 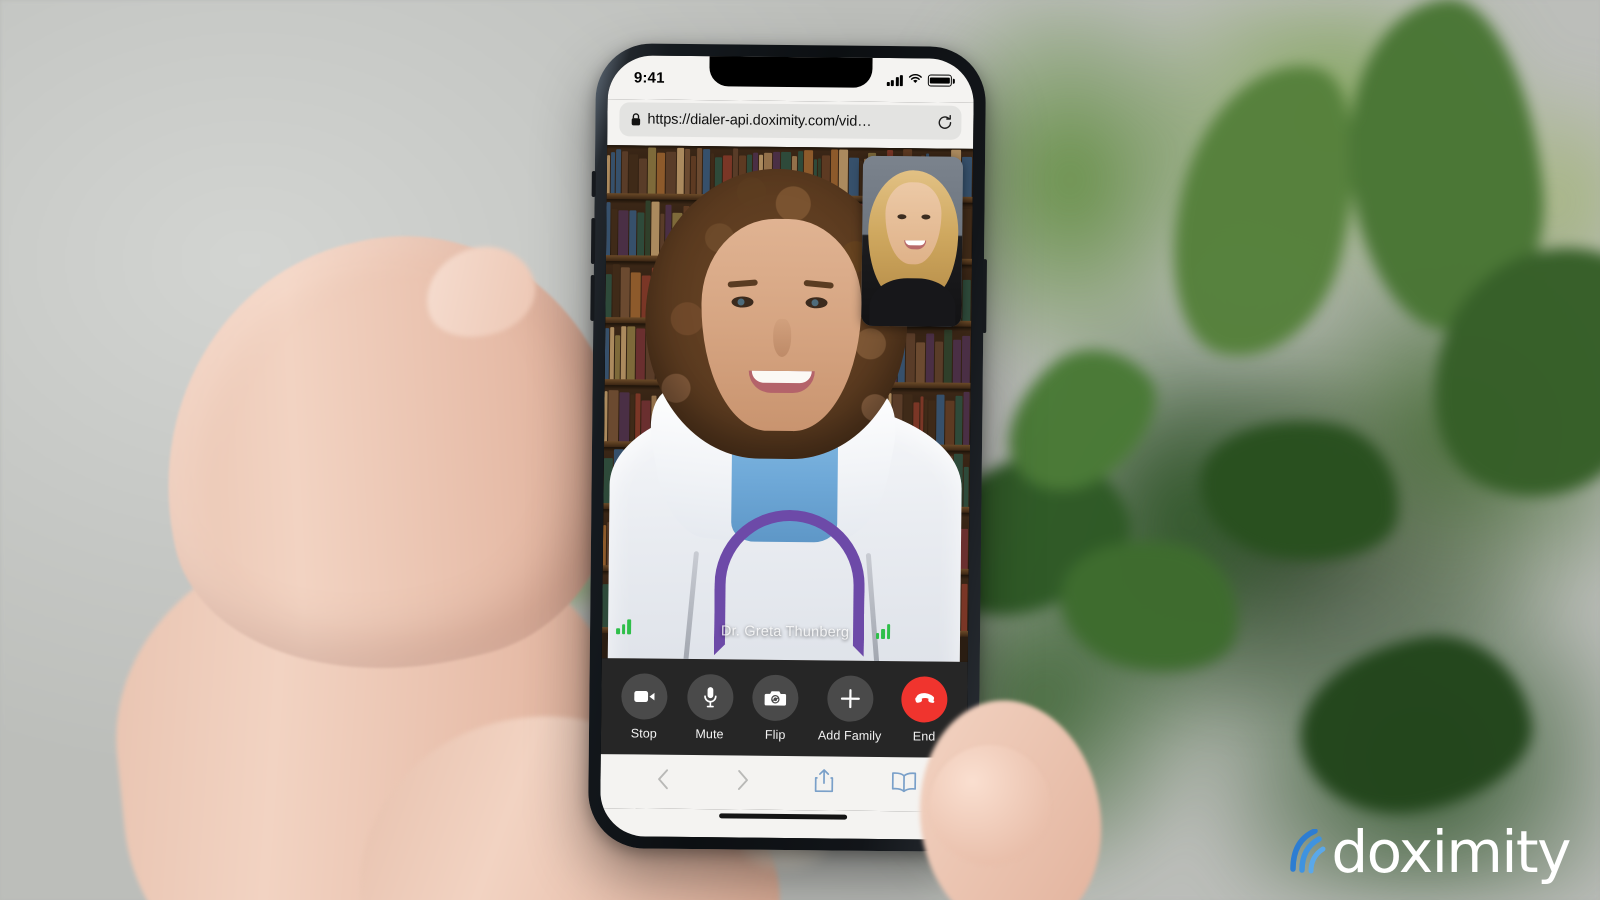 I want to click on signal-wave-icon, so click(x=1306, y=851).